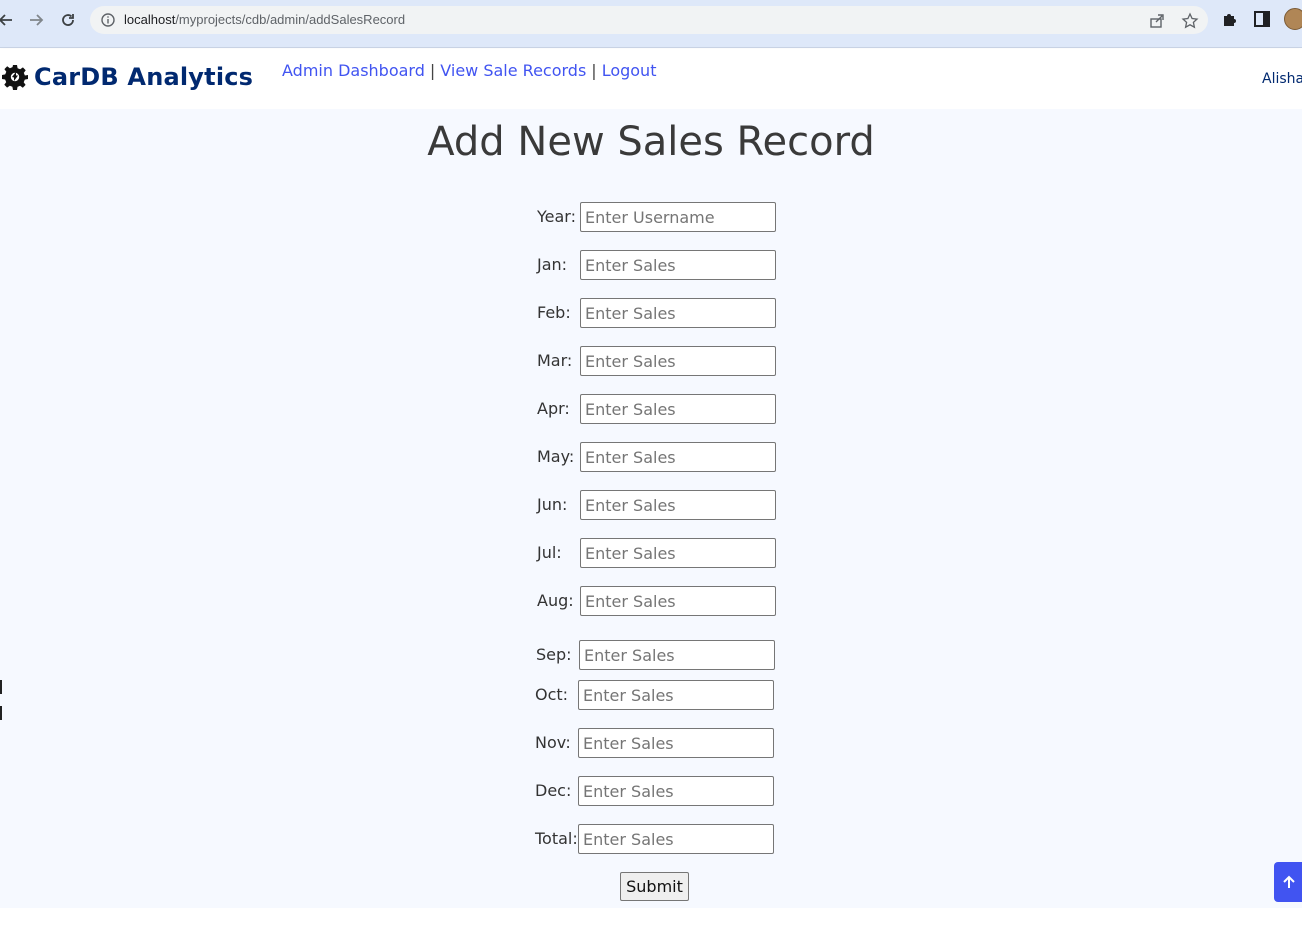 Image resolution: width=1302 pixels, height=926 pixels. Describe the element at coordinates (678, 265) in the screenshot. I see `jan-sales-input` at that location.